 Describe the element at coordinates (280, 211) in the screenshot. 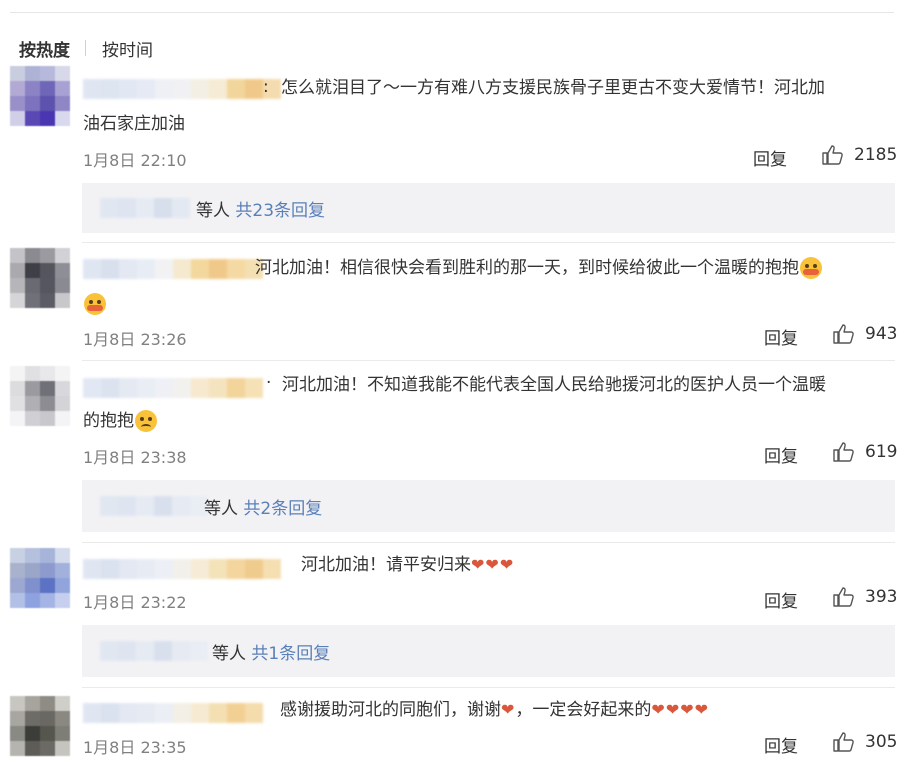

I see `view-replies-link: 共23条回复` at that location.